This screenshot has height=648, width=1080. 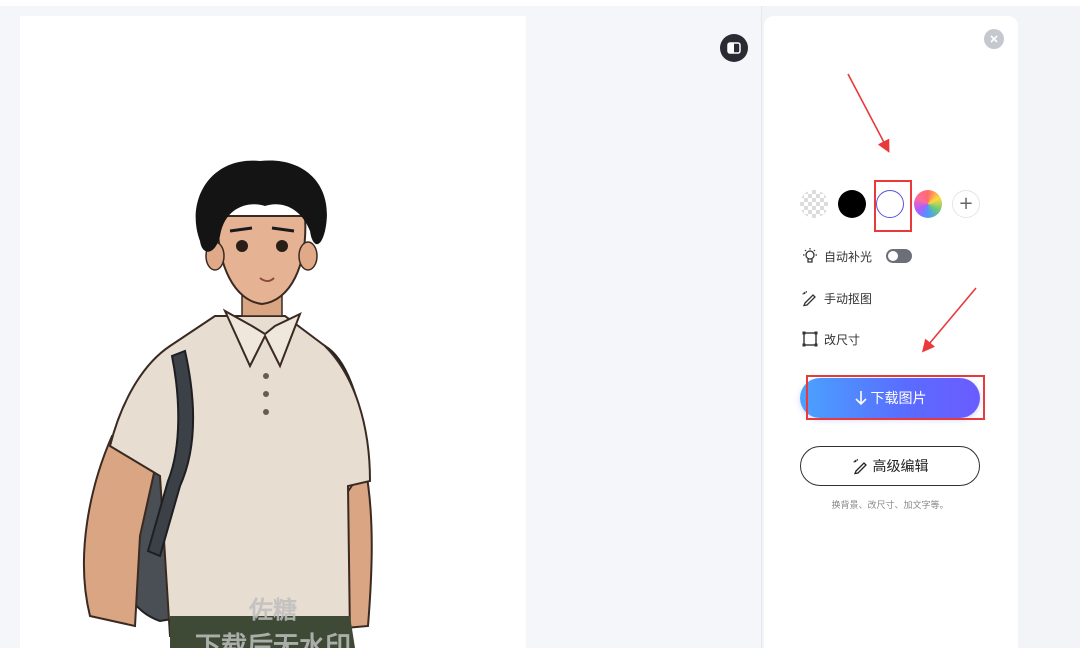 What do you see at coordinates (810, 256) in the screenshot?
I see `bulb-icon` at bounding box center [810, 256].